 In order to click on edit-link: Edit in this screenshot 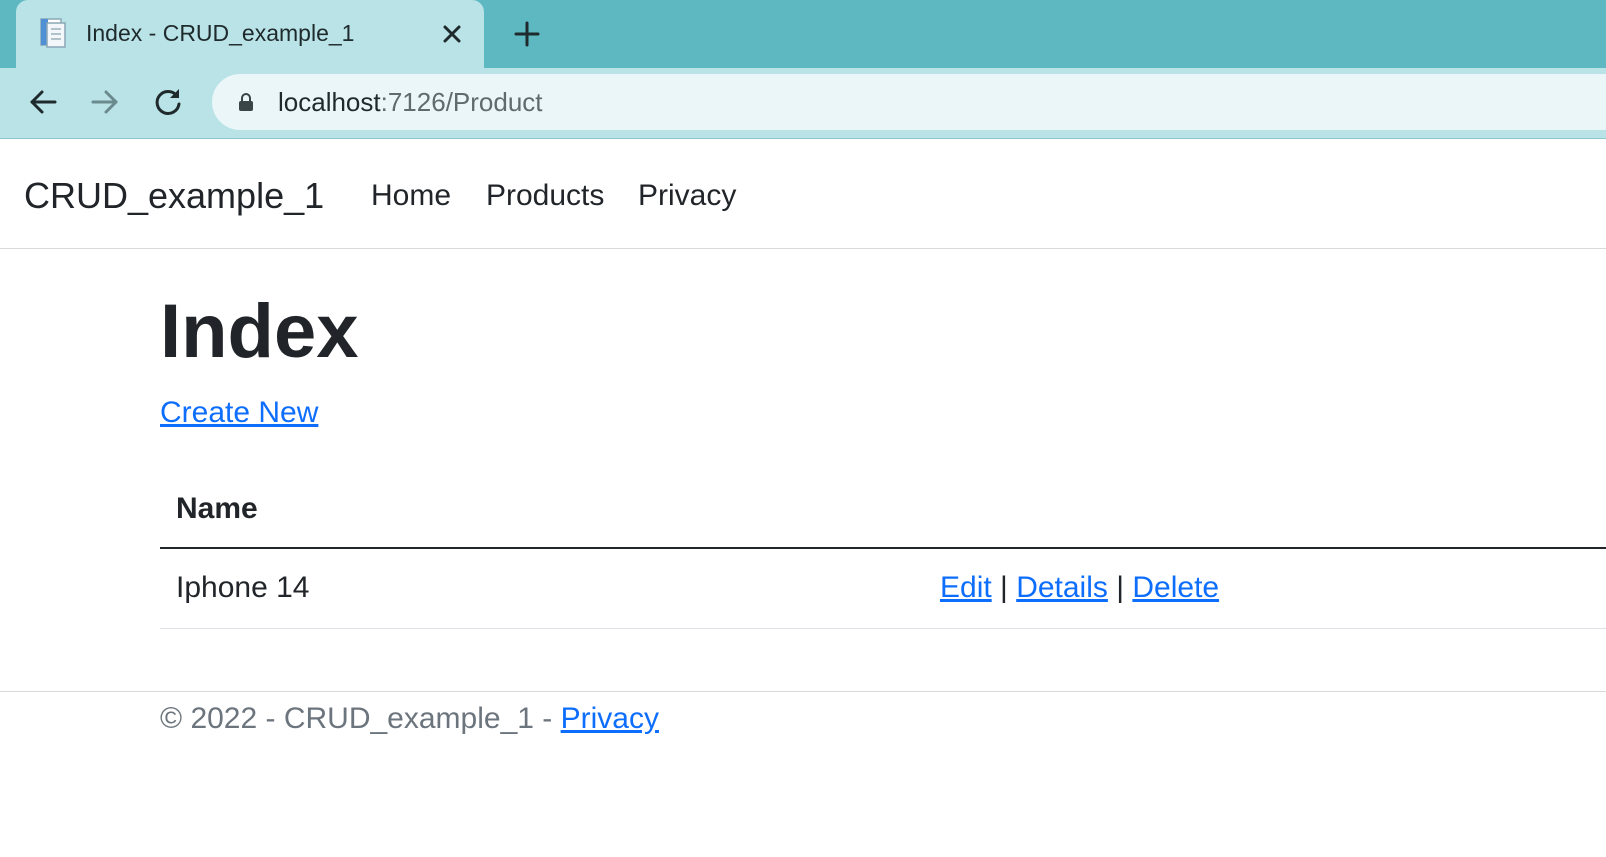, I will do `click(966, 587)`.